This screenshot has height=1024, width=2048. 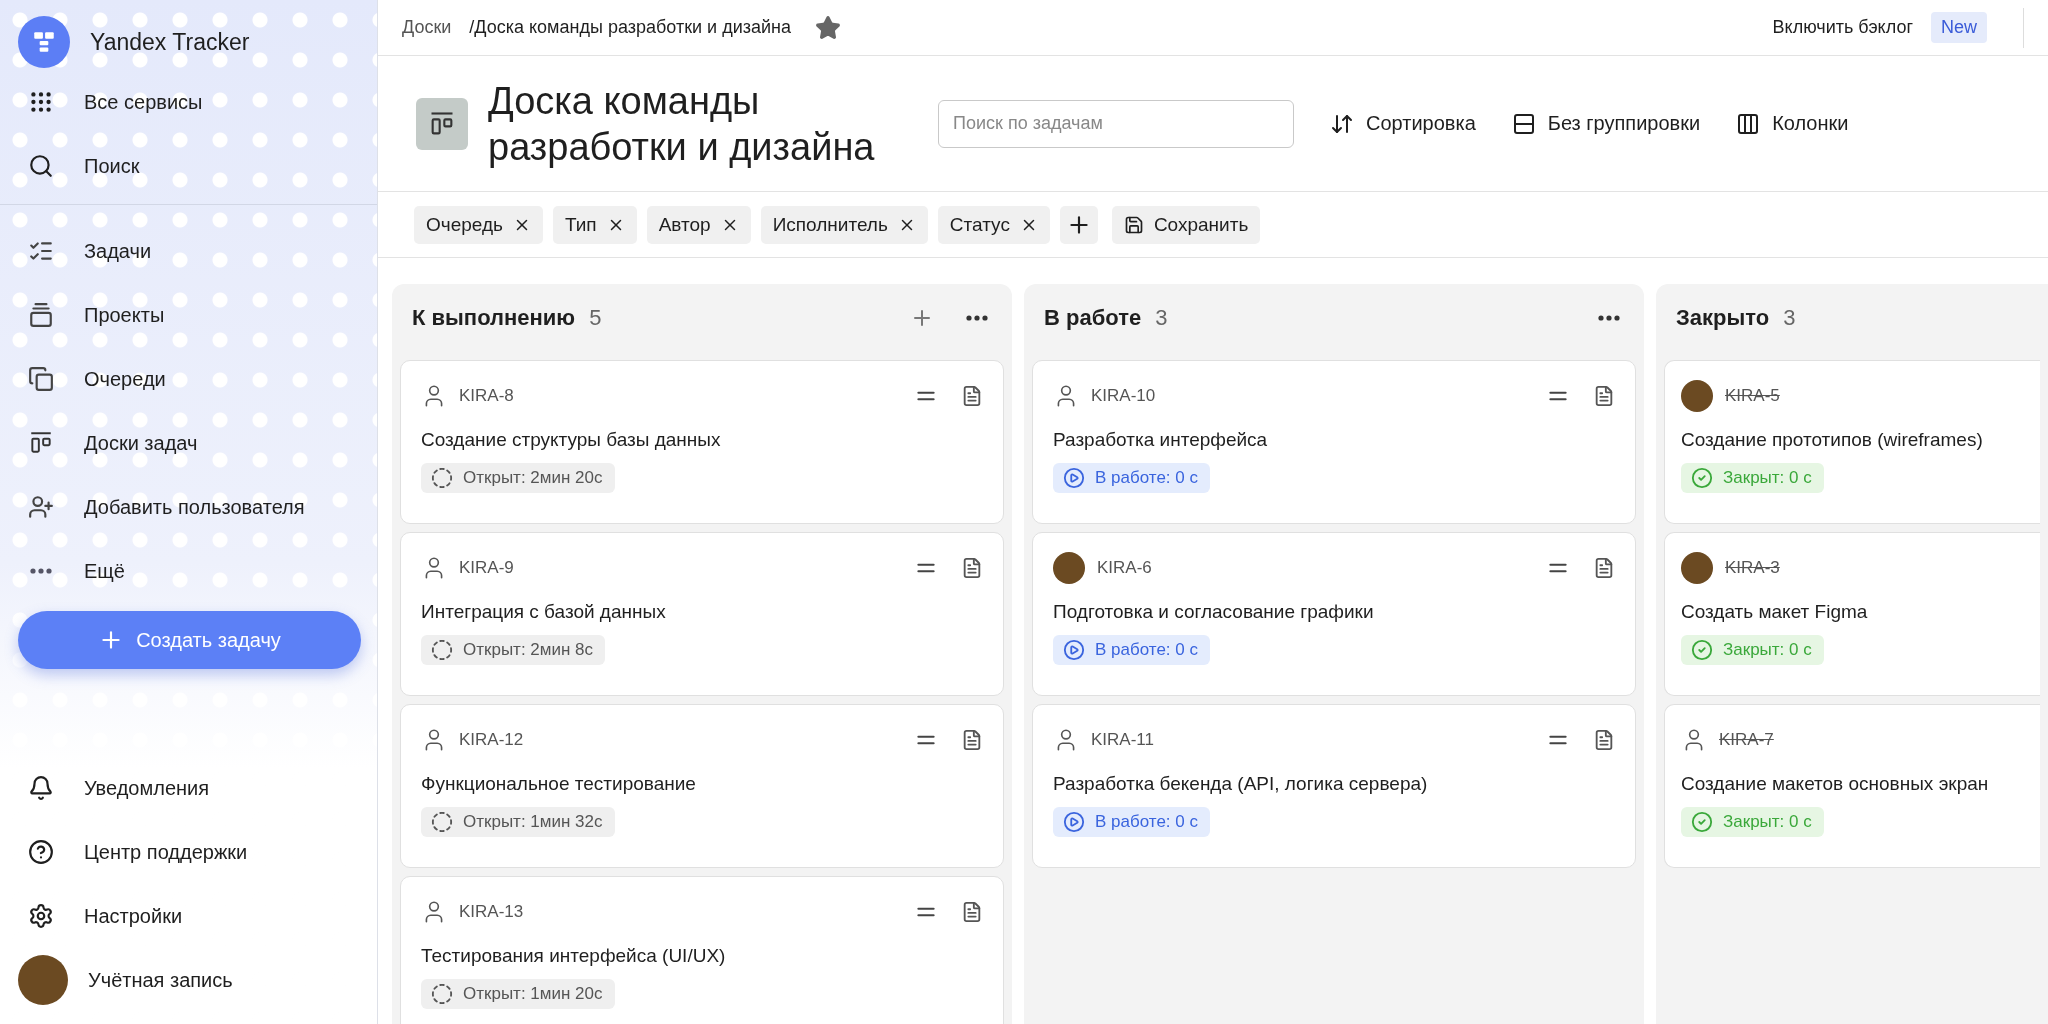 I want to click on sidebar-item: Добавить пользователя, so click(x=189, y=507).